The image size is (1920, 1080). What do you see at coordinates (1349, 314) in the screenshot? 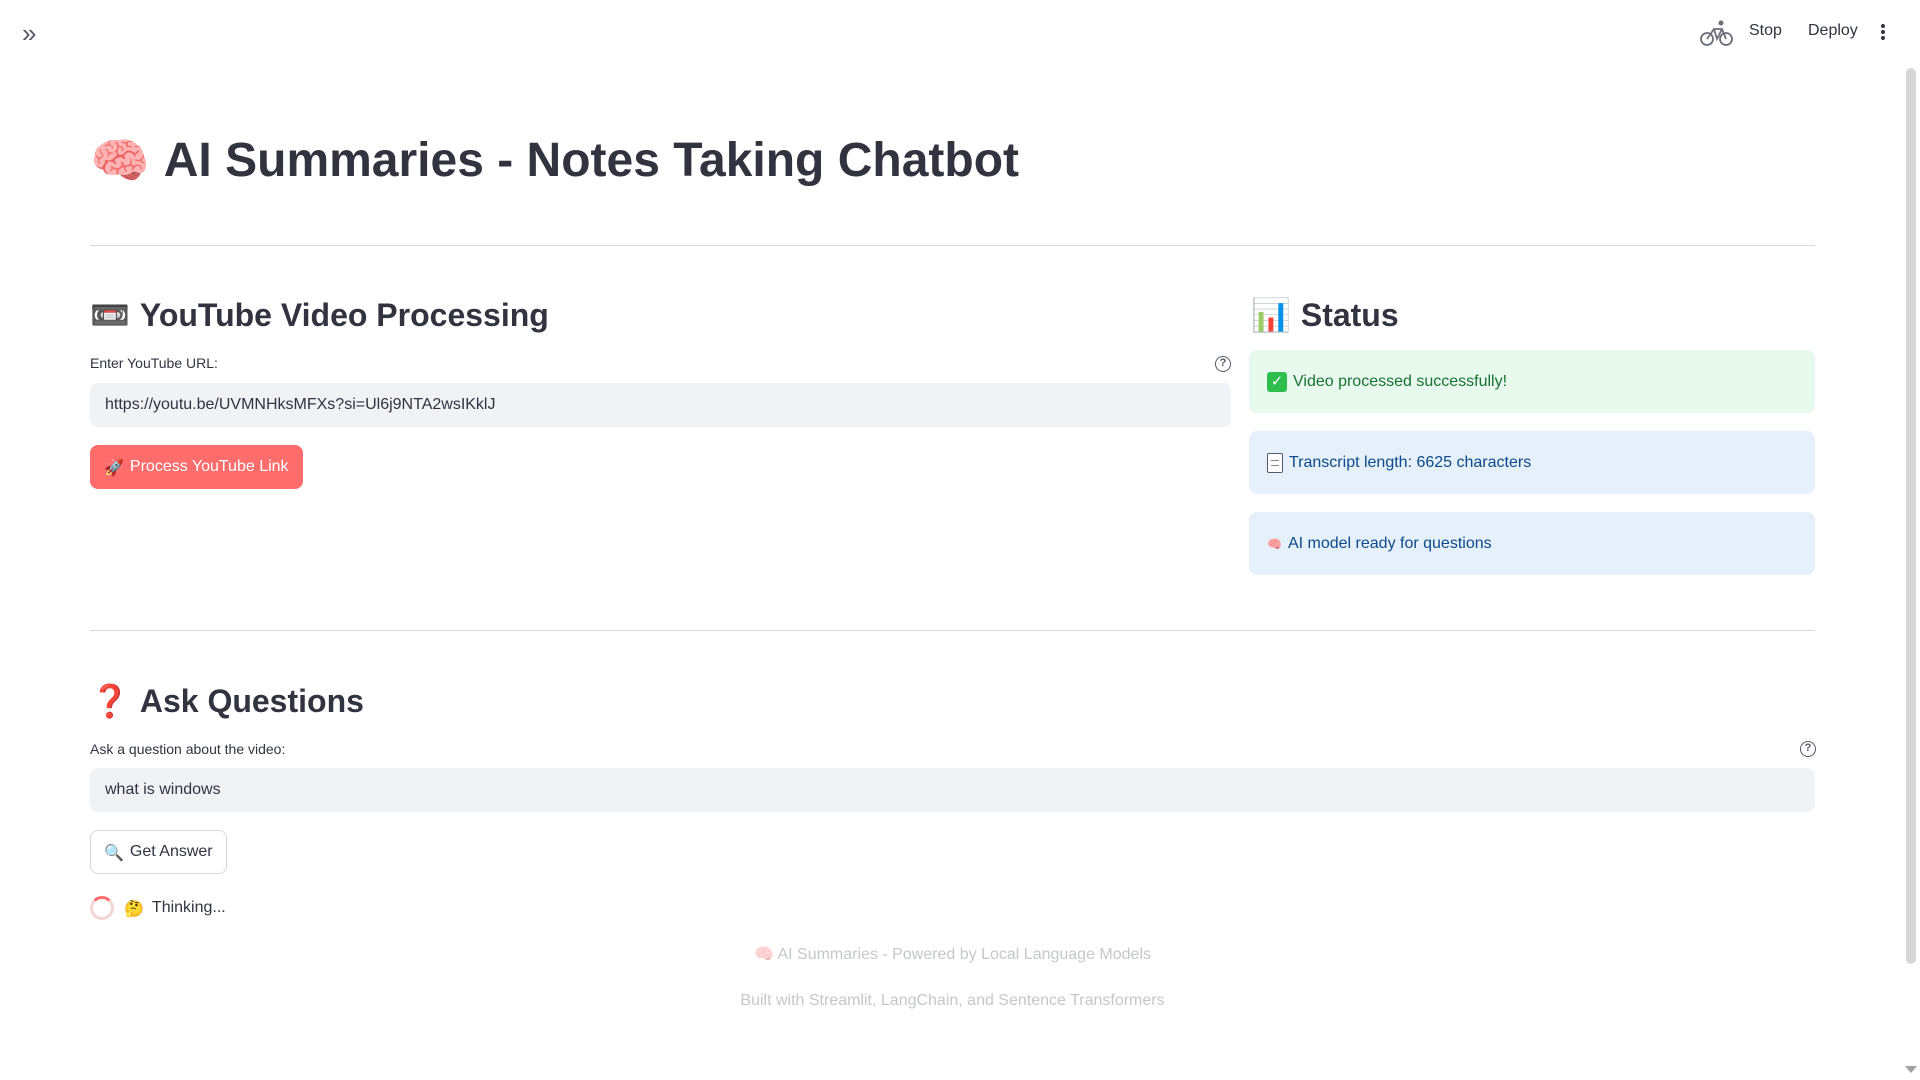
I see `status-section-heading-text: Status` at bounding box center [1349, 314].